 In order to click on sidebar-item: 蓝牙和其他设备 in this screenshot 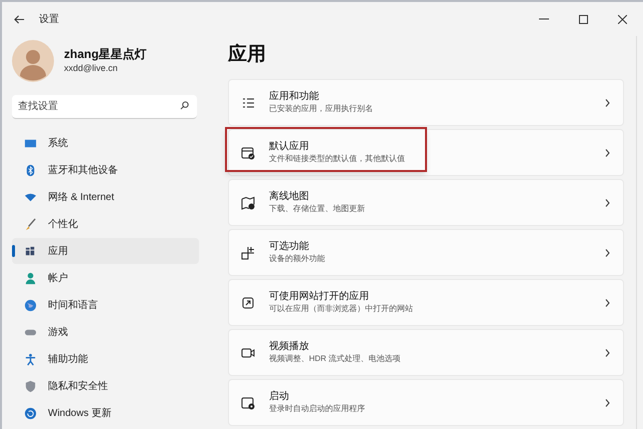, I will do `click(105, 170)`.